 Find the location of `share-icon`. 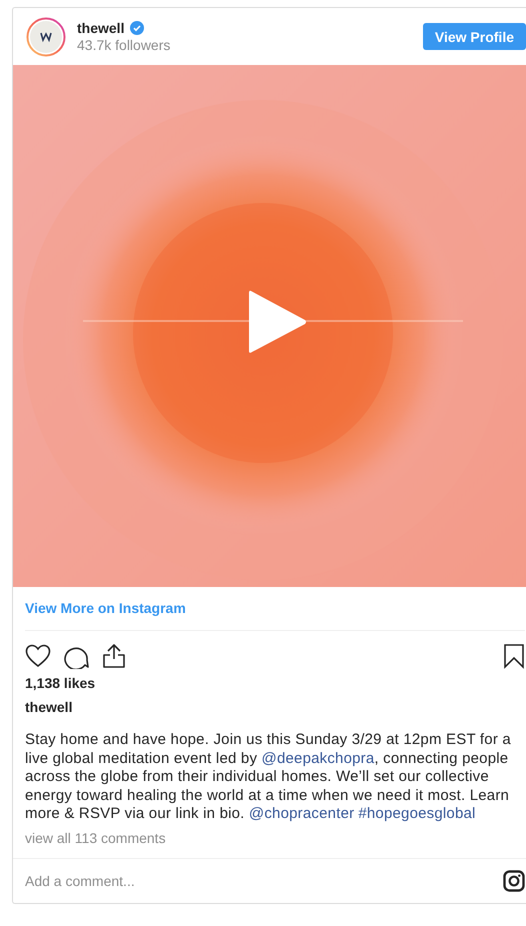

share-icon is located at coordinates (114, 656).